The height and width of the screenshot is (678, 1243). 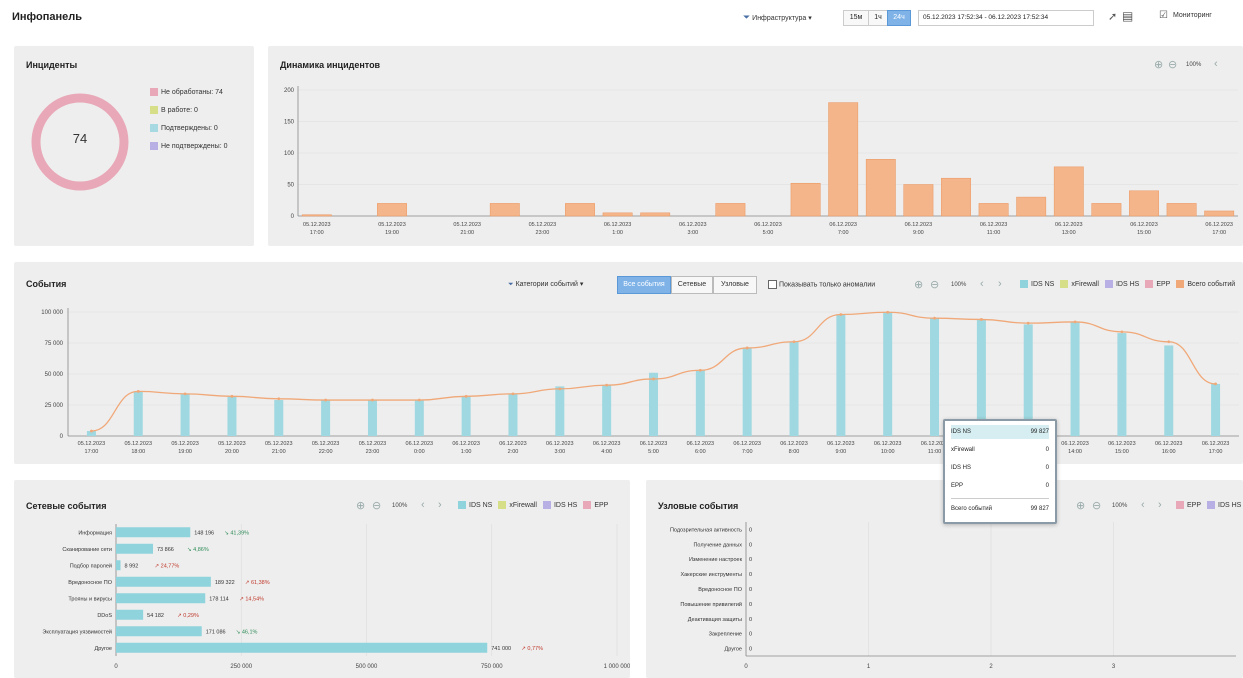 What do you see at coordinates (492, 667) in the screenshot?
I see `x-tick-label: 750 000` at bounding box center [492, 667].